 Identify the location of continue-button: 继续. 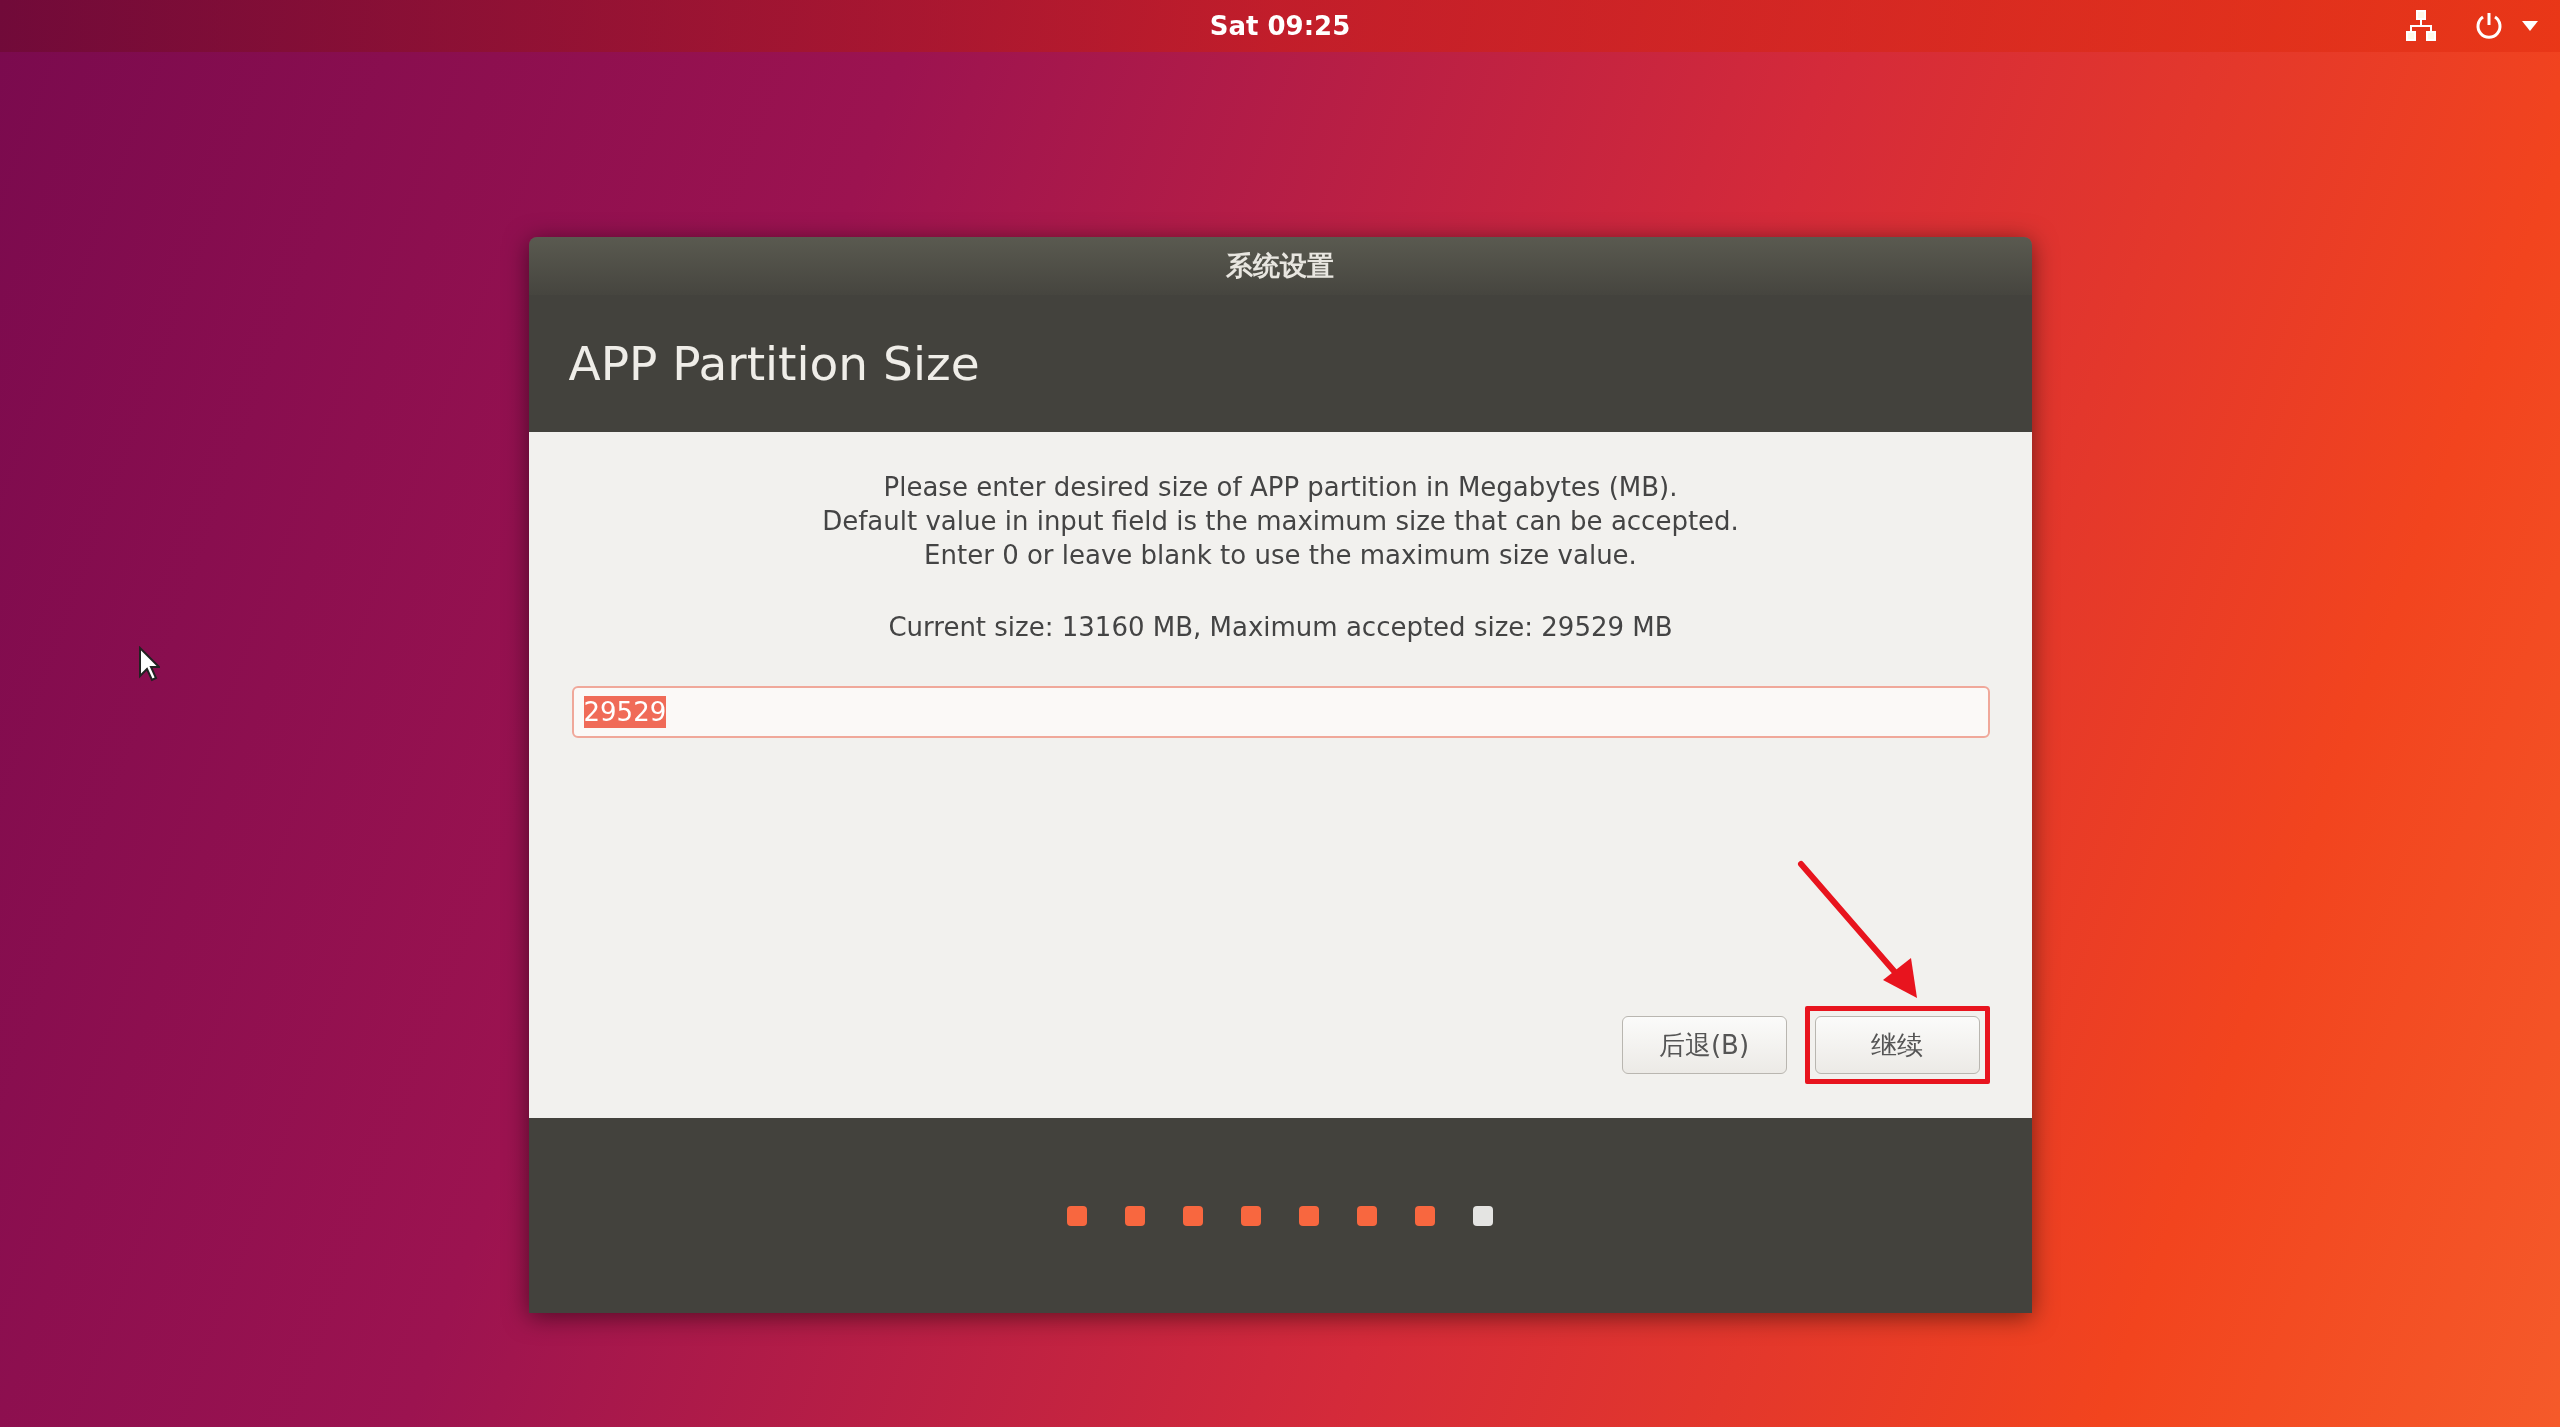
(1897, 1045).